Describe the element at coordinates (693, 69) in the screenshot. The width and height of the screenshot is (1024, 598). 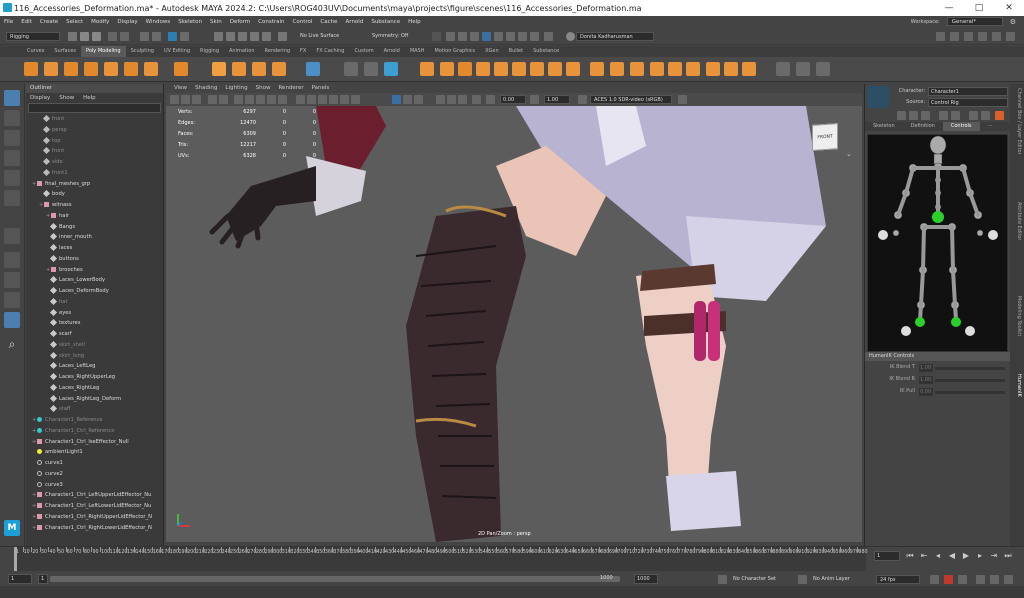
I see `offset-edge-loop-icon` at that location.